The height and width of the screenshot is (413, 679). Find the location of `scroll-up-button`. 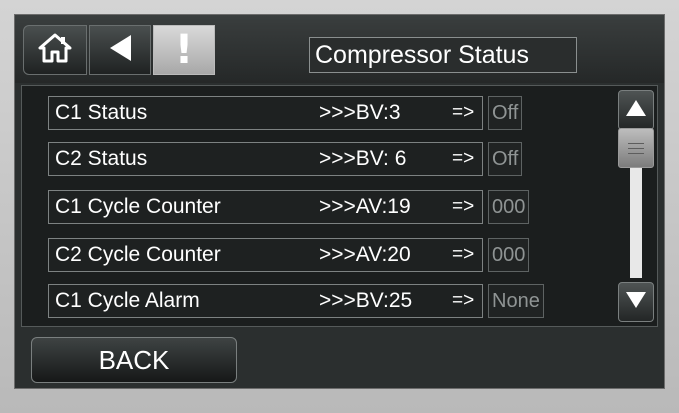

scroll-up-button is located at coordinates (636, 110).